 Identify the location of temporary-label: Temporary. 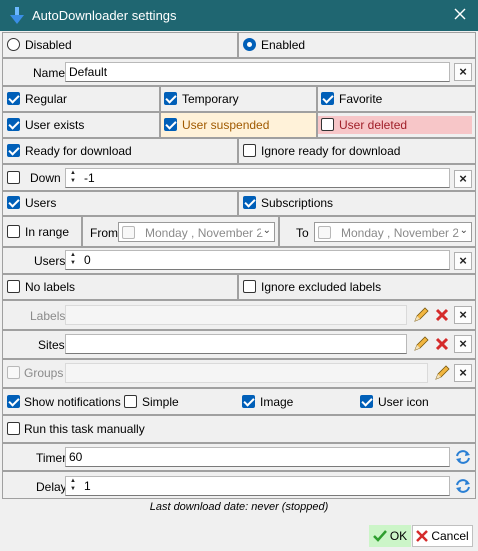
(210, 99).